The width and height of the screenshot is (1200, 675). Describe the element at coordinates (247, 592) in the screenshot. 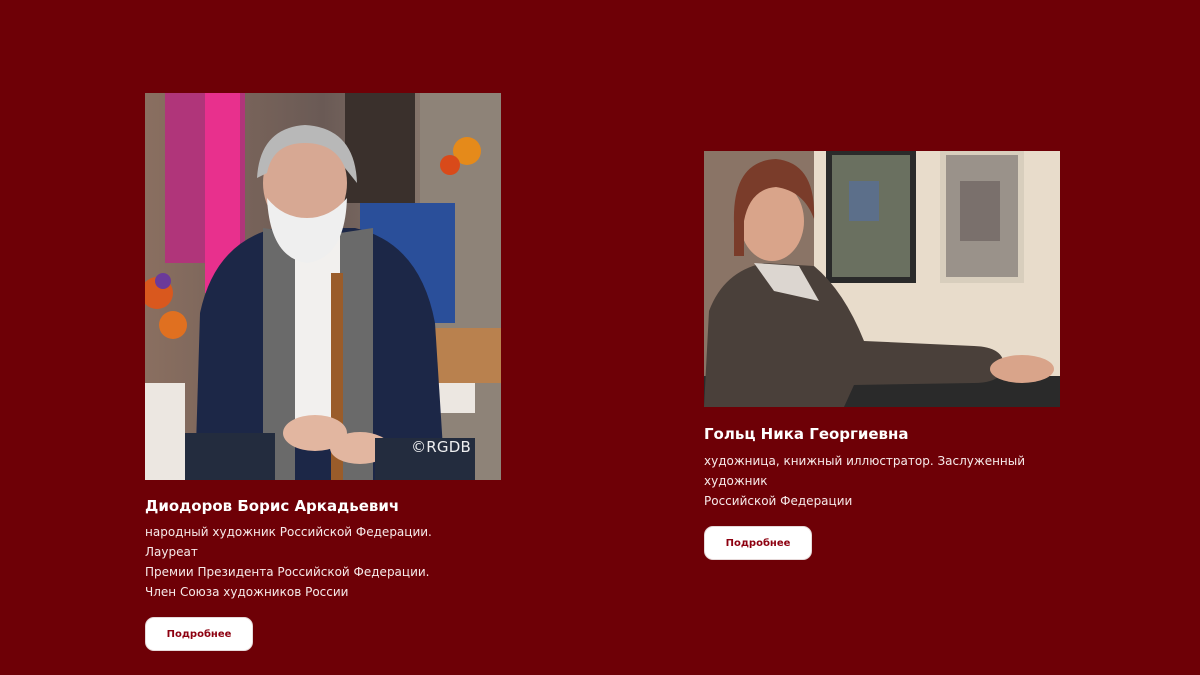

I see `artist-description-line: Член Союза художников России` at that location.